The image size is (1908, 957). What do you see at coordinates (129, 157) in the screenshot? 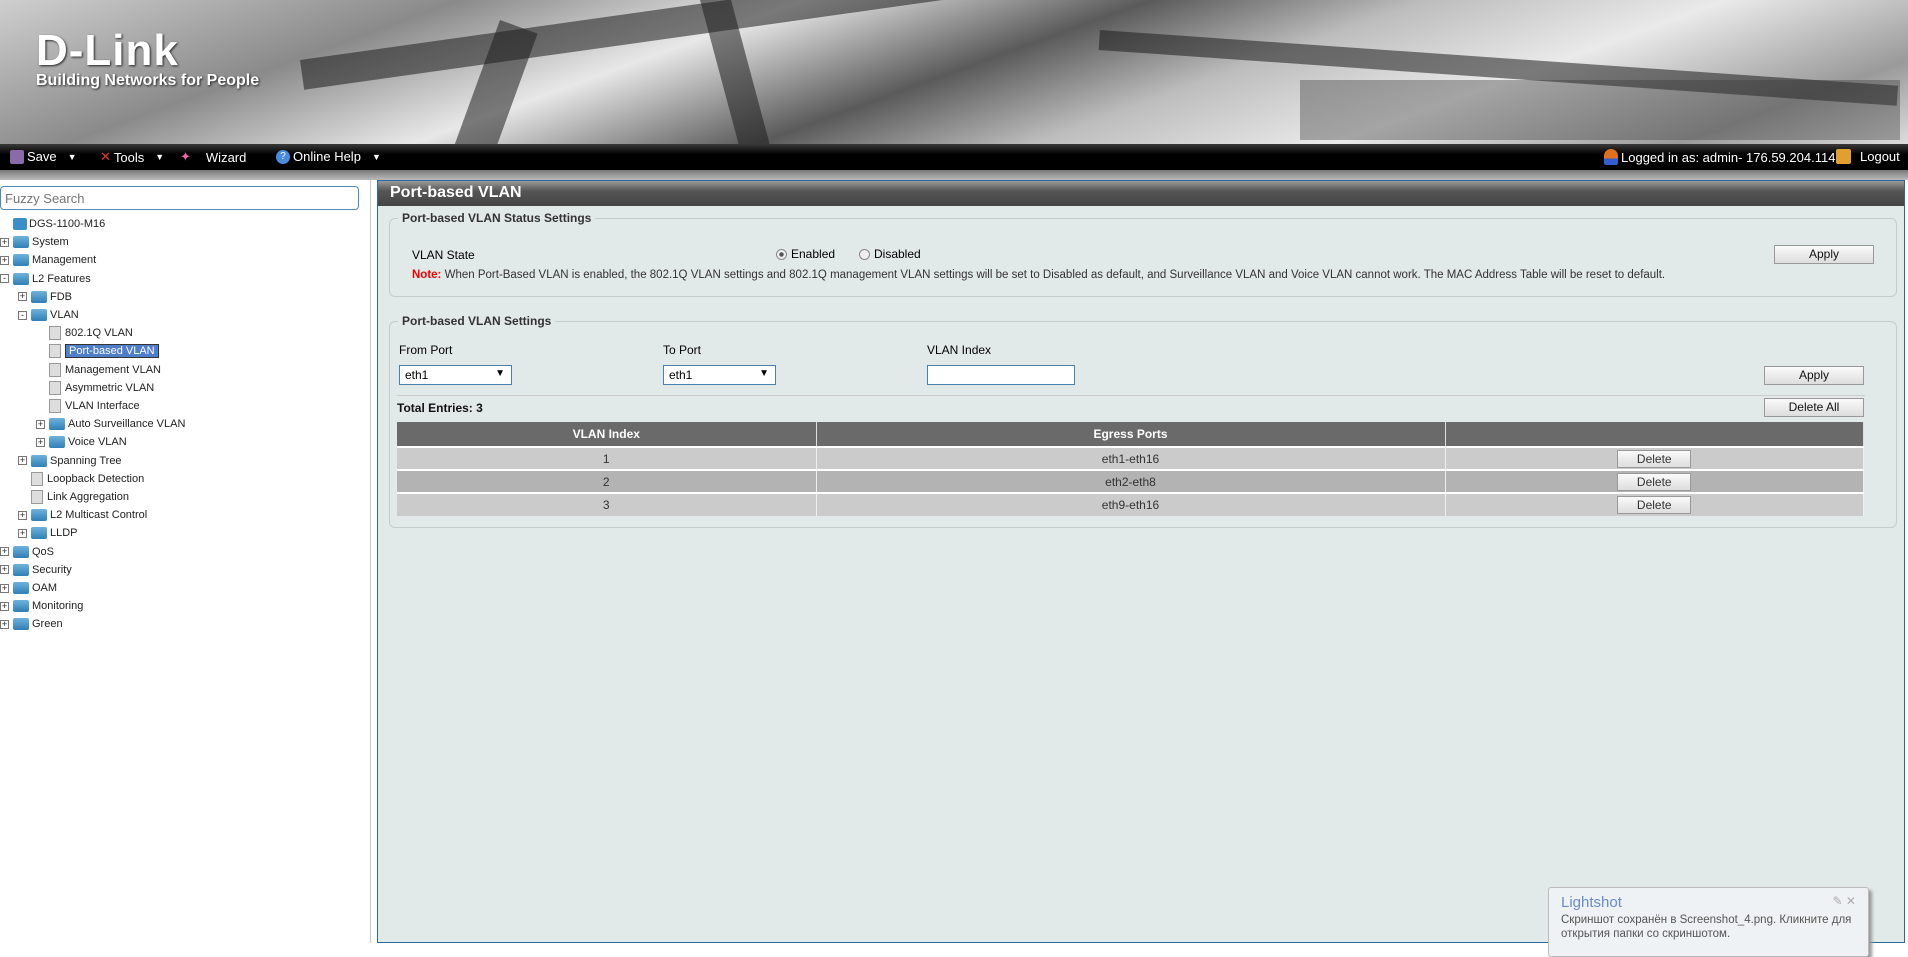
I see `tools-label: Tools` at bounding box center [129, 157].